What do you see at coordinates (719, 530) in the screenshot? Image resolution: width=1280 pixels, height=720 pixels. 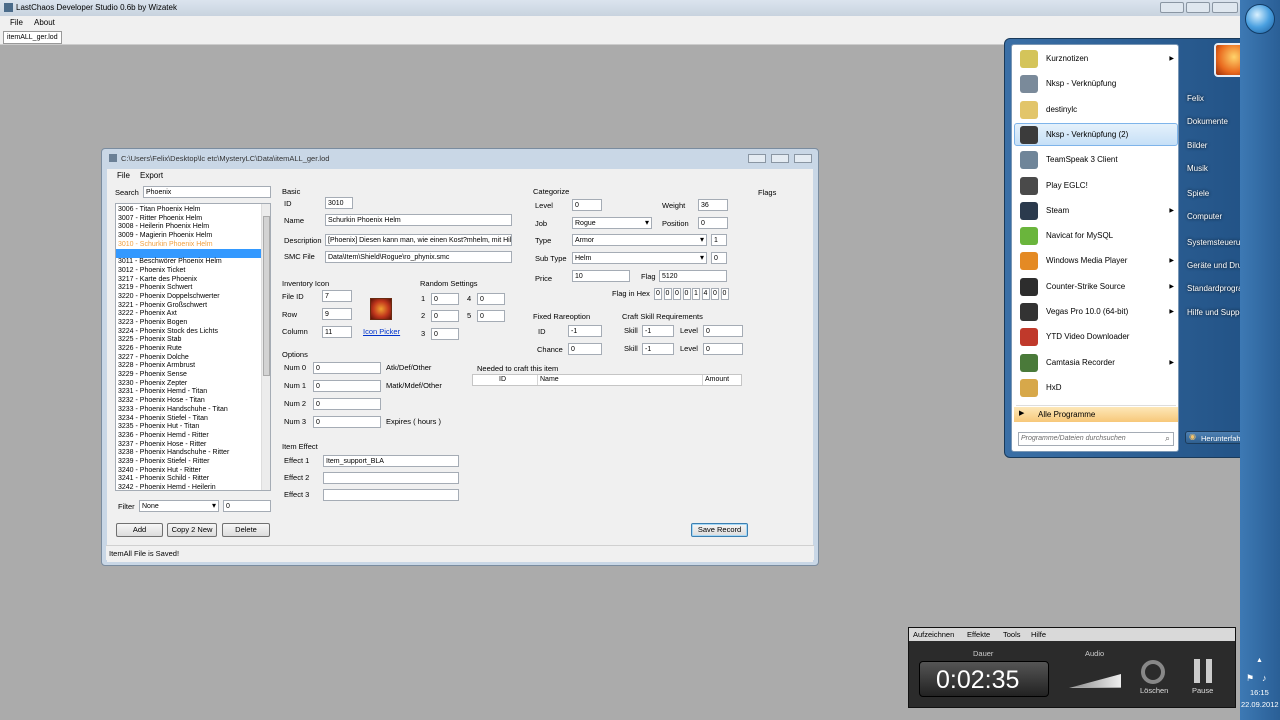 I see `save-record-button: Save Record` at bounding box center [719, 530].